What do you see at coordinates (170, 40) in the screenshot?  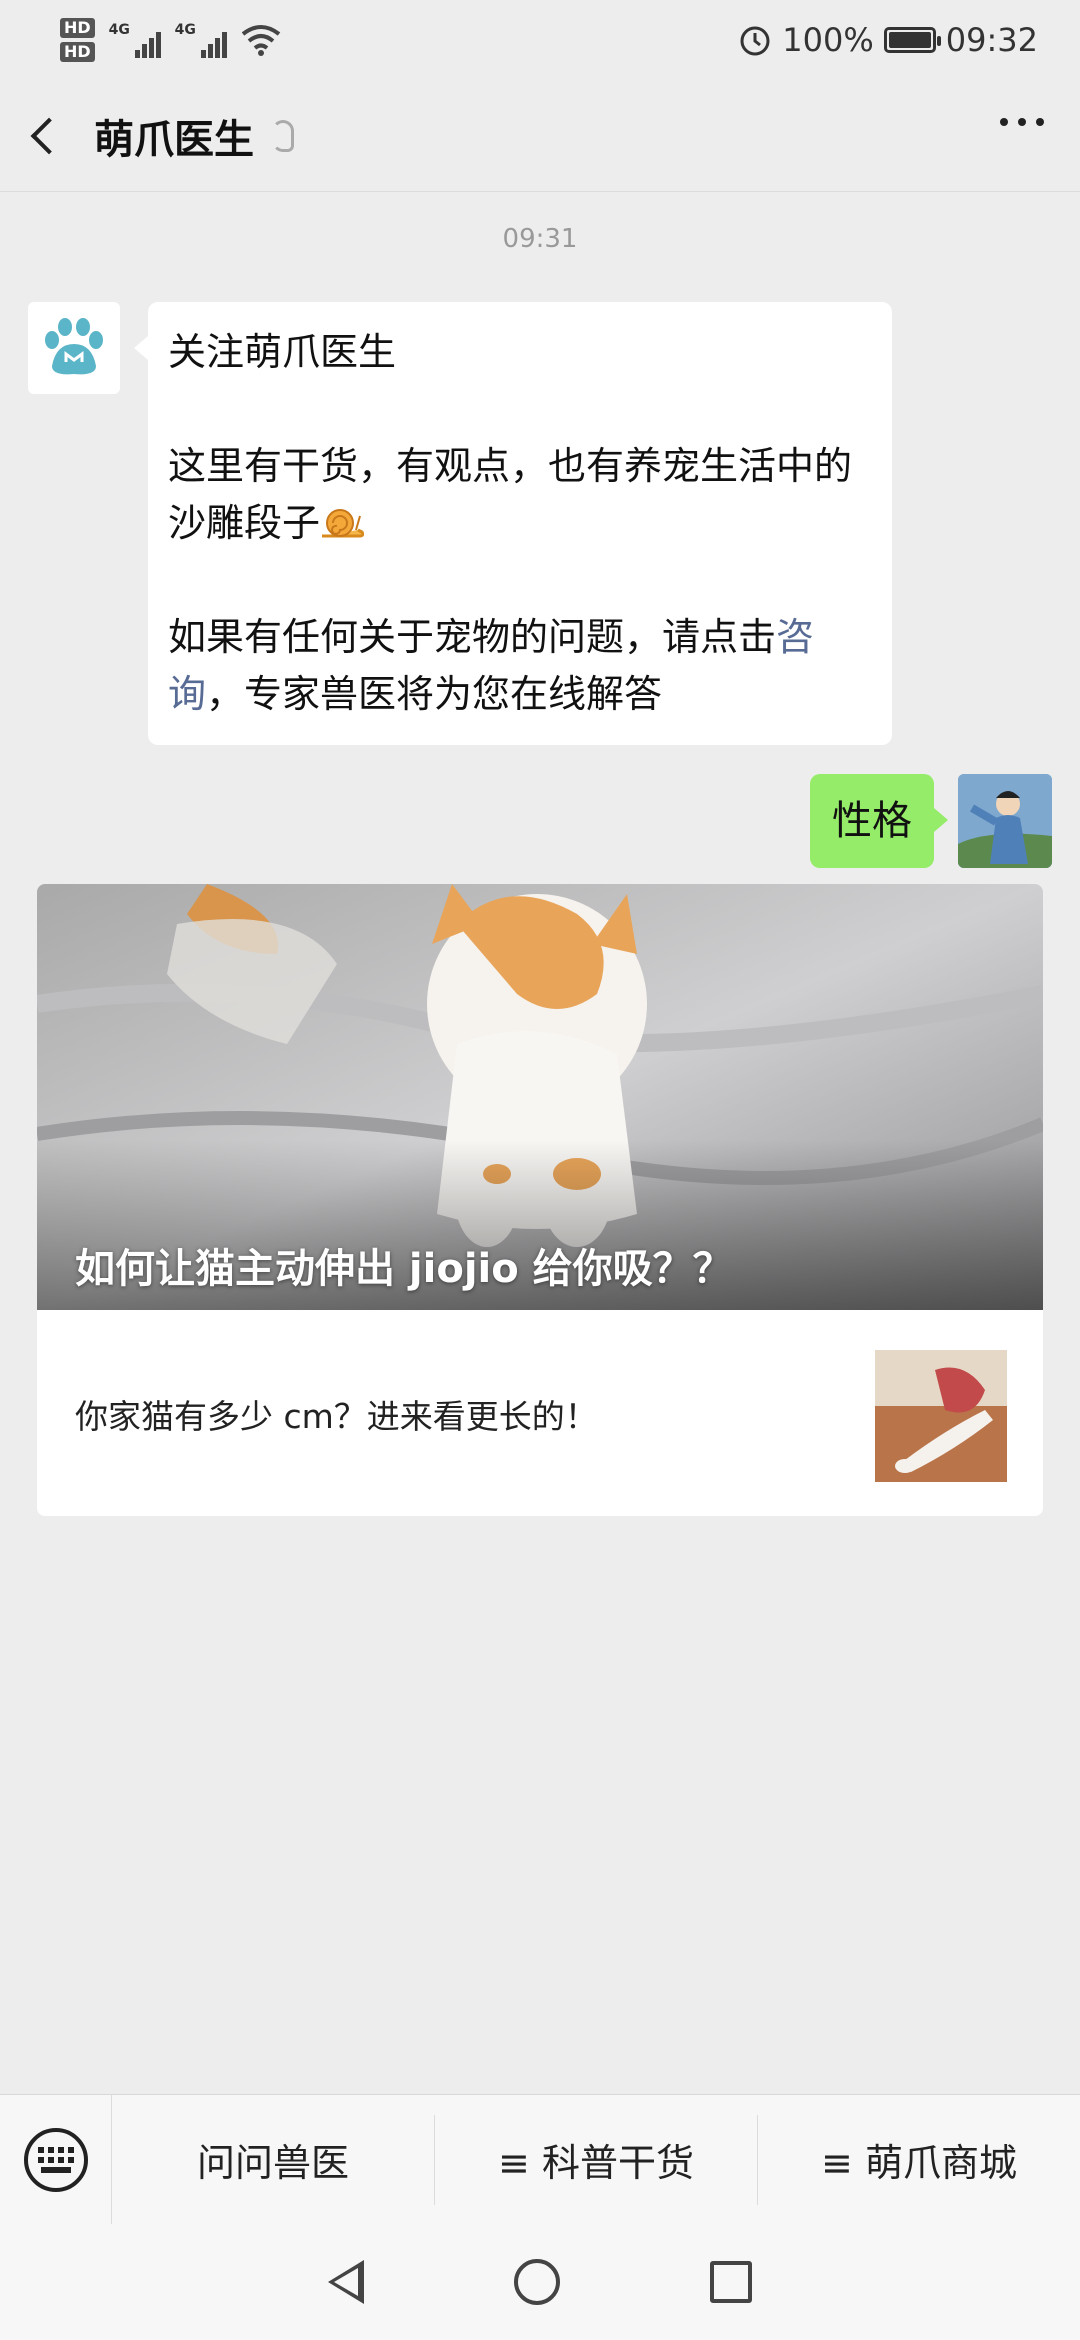 I see `status-left: HD HD 4G 4G` at bounding box center [170, 40].